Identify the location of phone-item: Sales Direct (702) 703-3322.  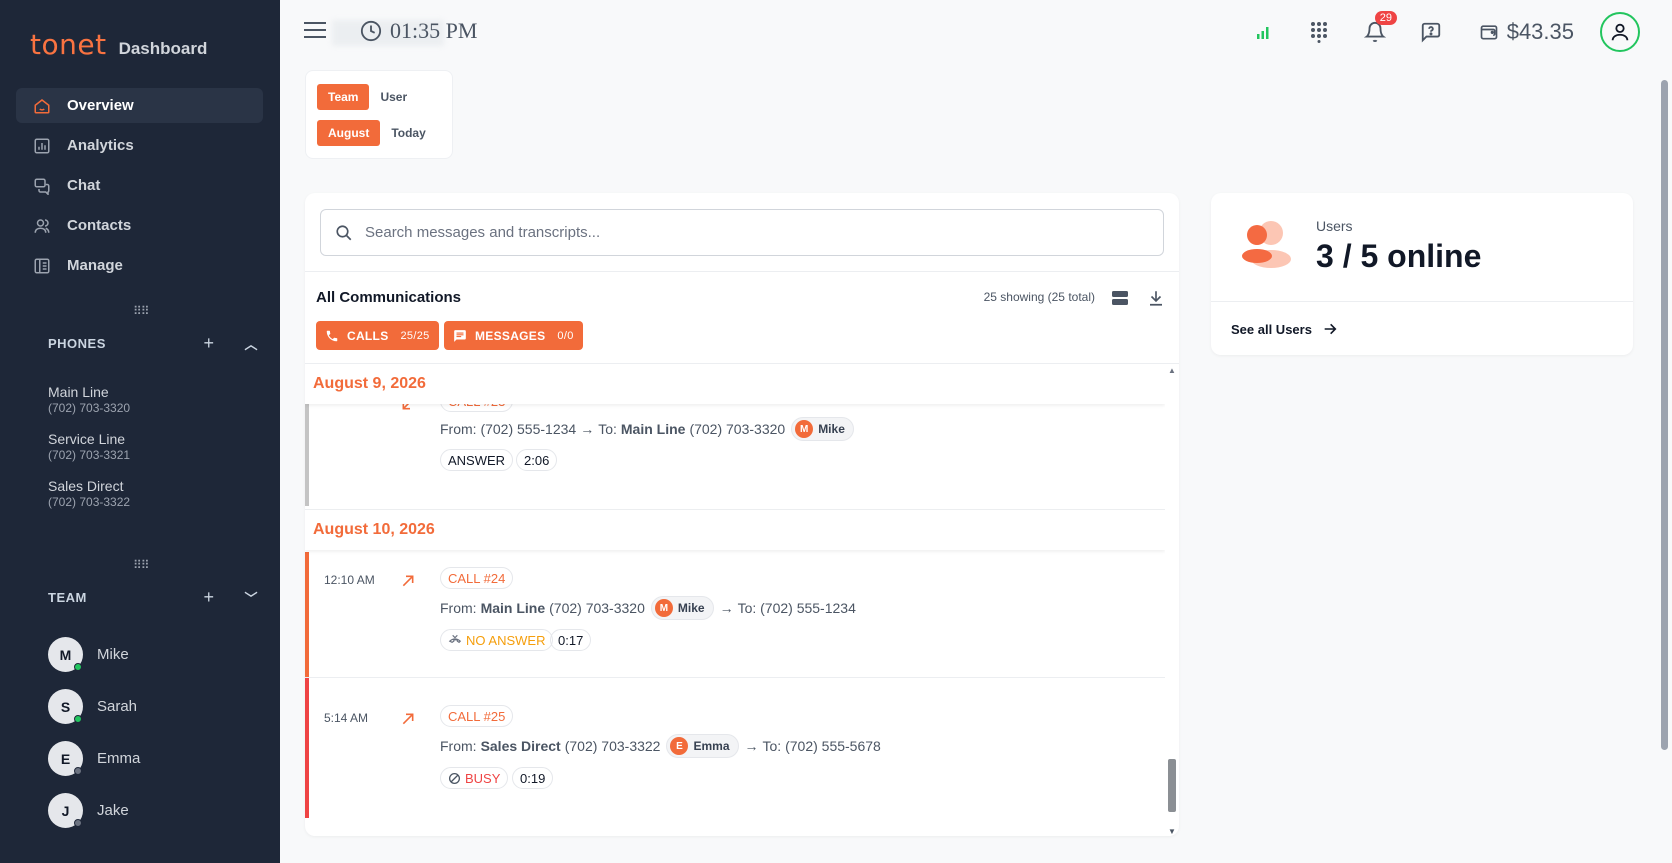
(89, 493).